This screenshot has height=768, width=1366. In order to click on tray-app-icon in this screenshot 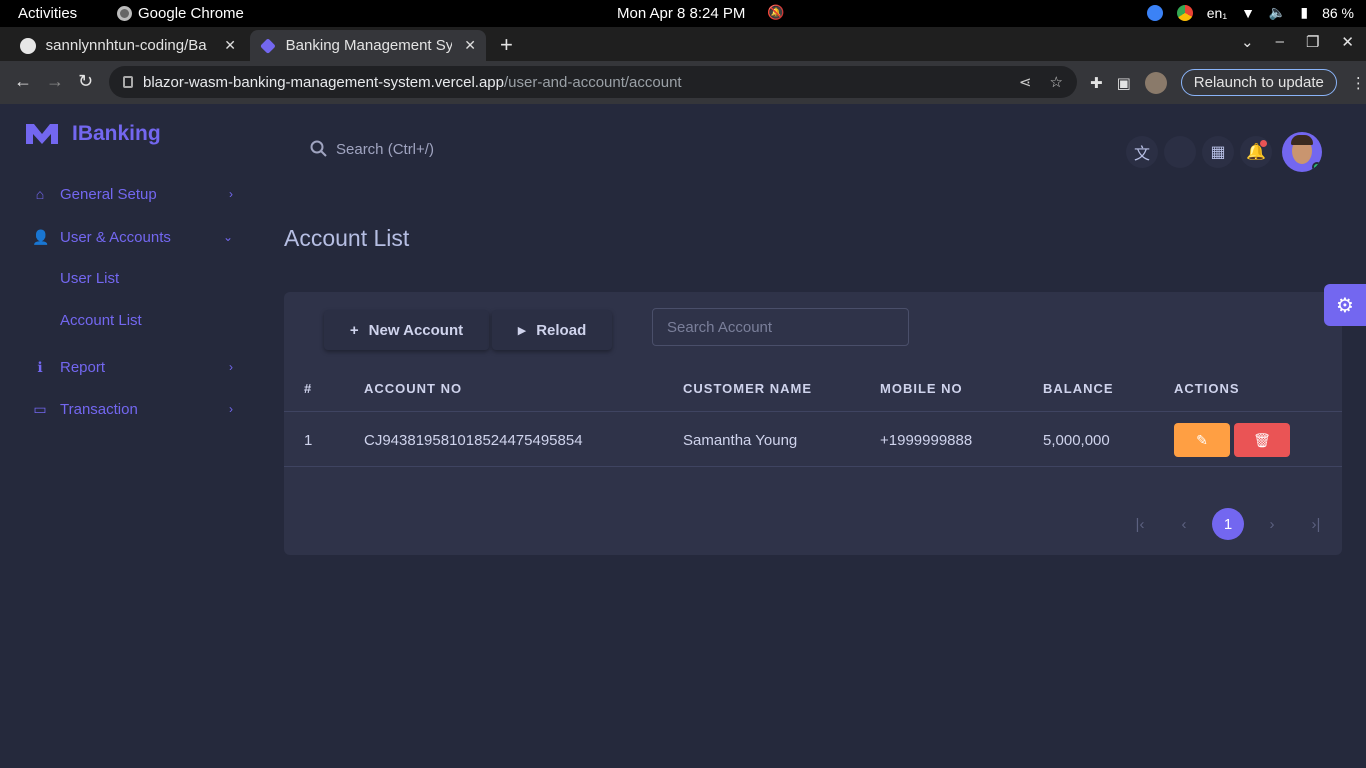, I will do `click(1154, 12)`.